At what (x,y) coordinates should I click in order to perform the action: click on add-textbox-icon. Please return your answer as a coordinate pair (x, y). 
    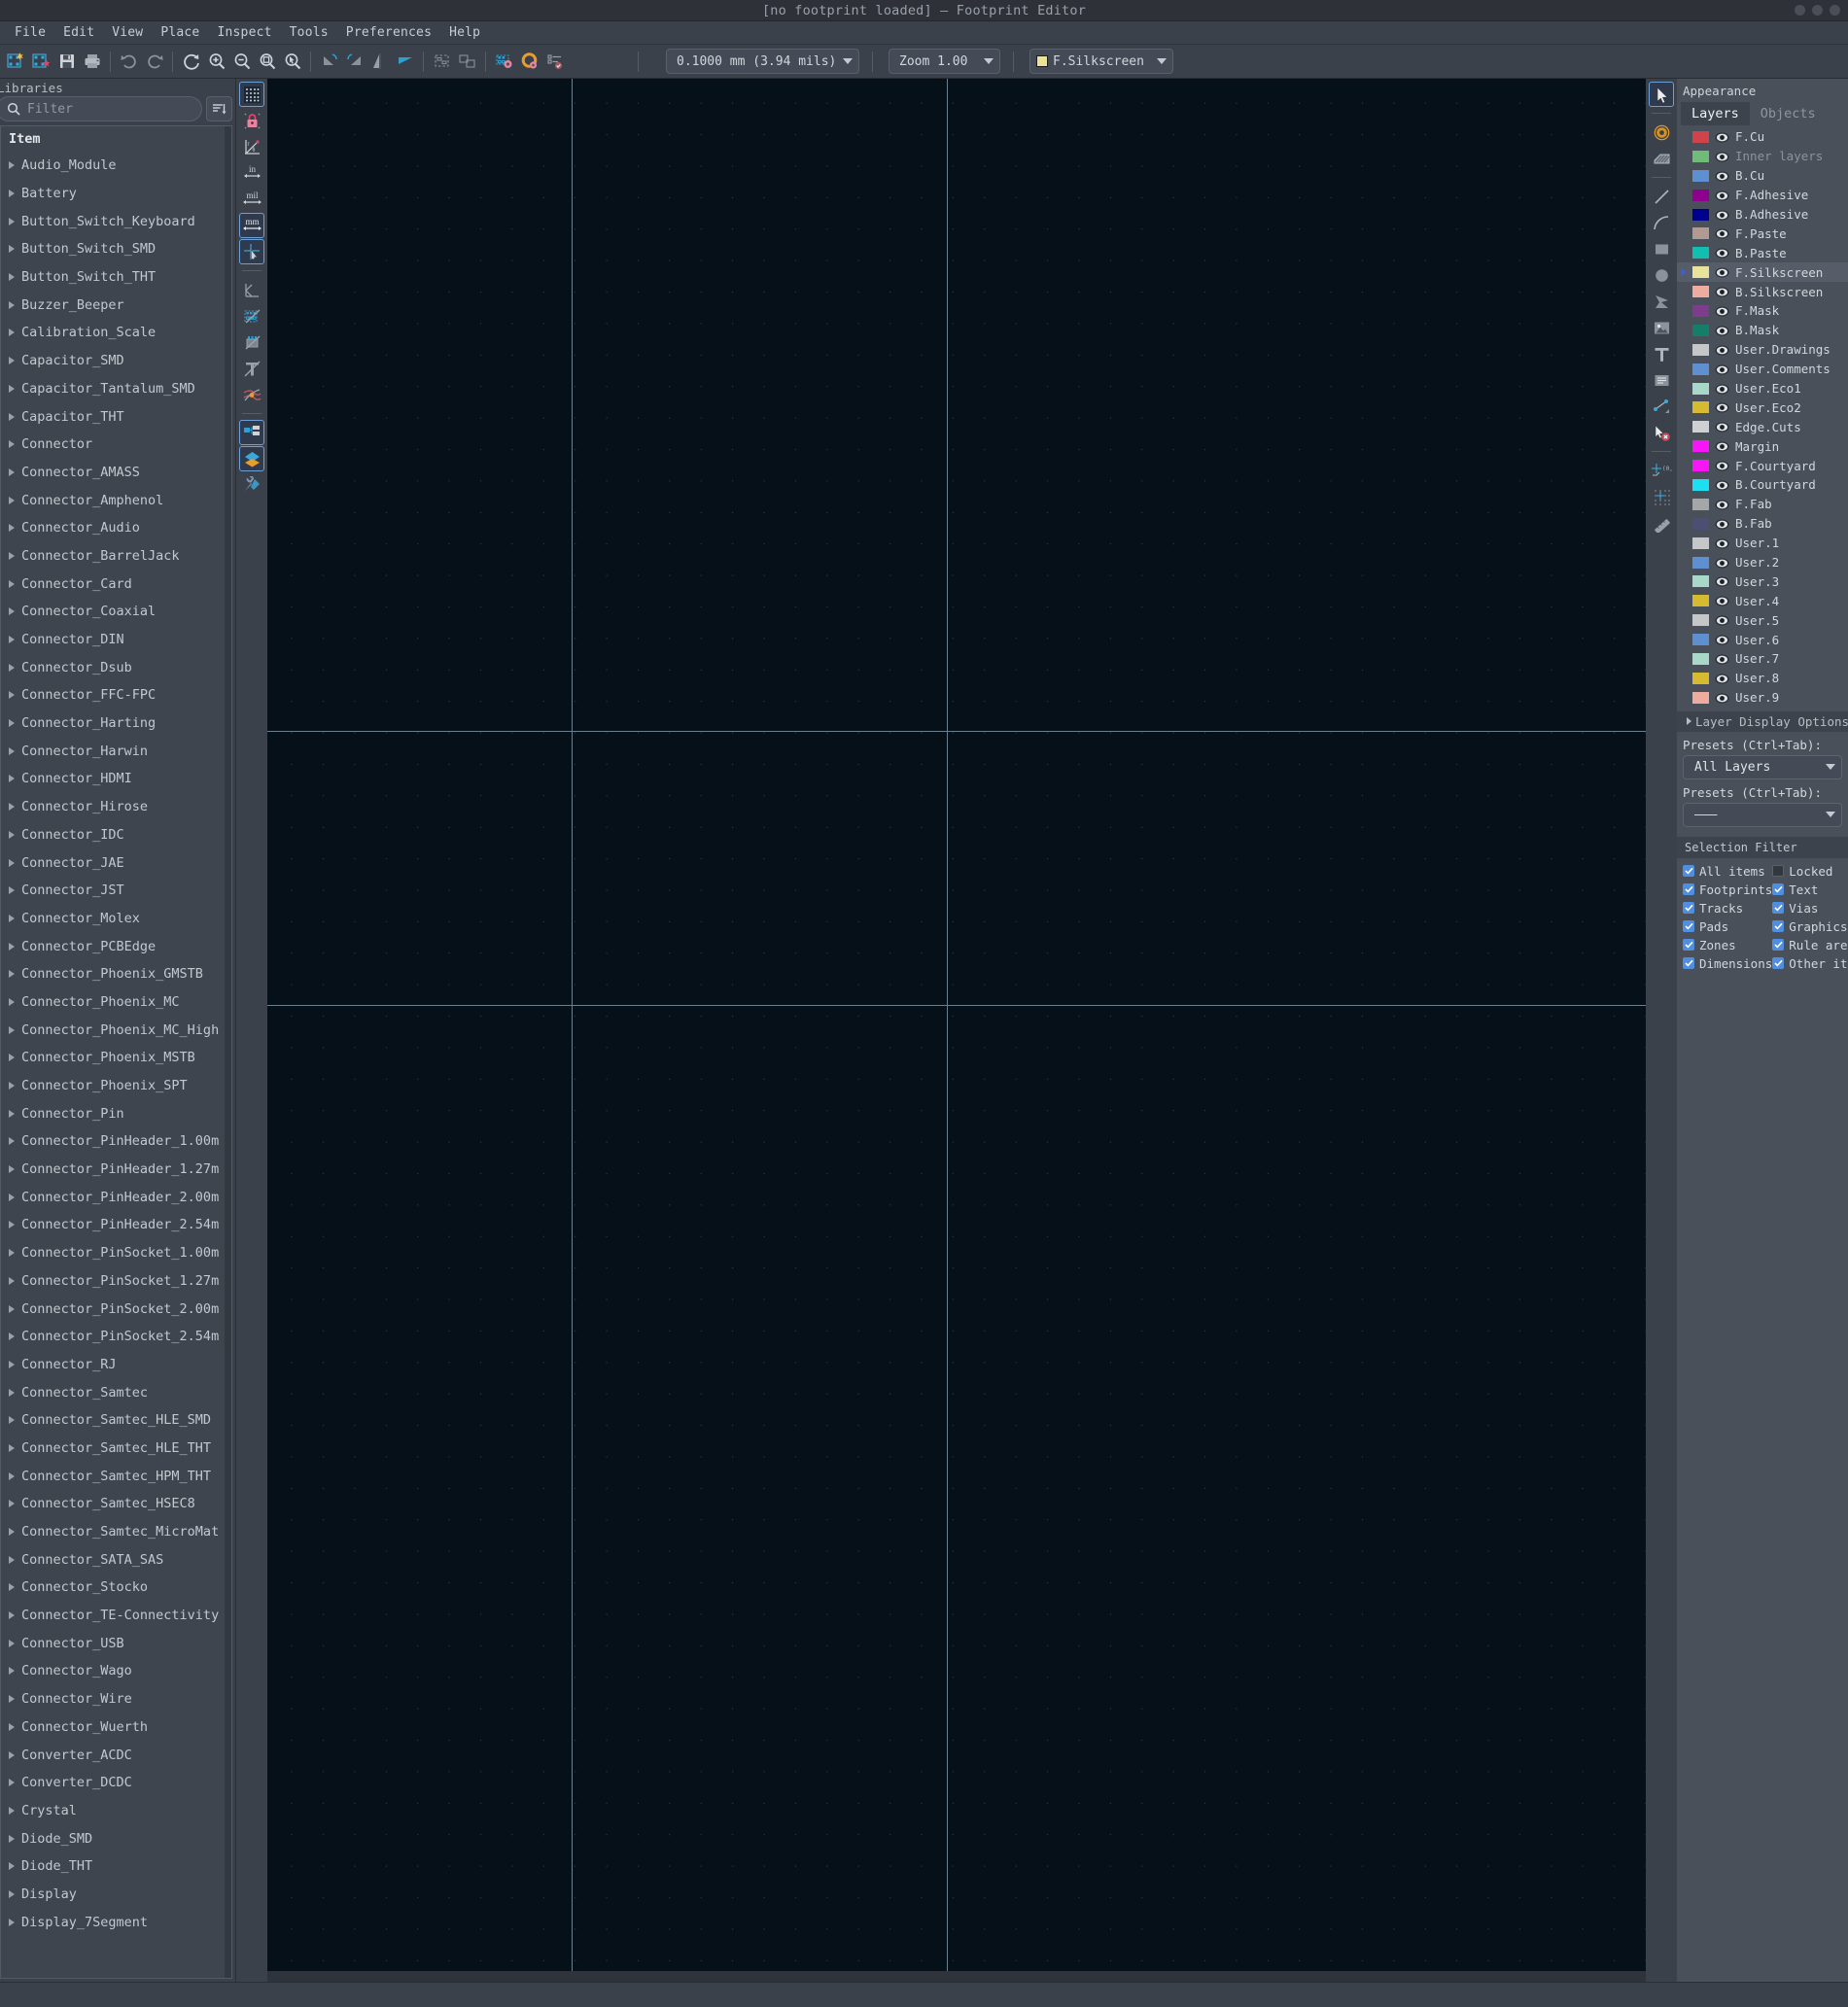
    Looking at the image, I should click on (1661, 380).